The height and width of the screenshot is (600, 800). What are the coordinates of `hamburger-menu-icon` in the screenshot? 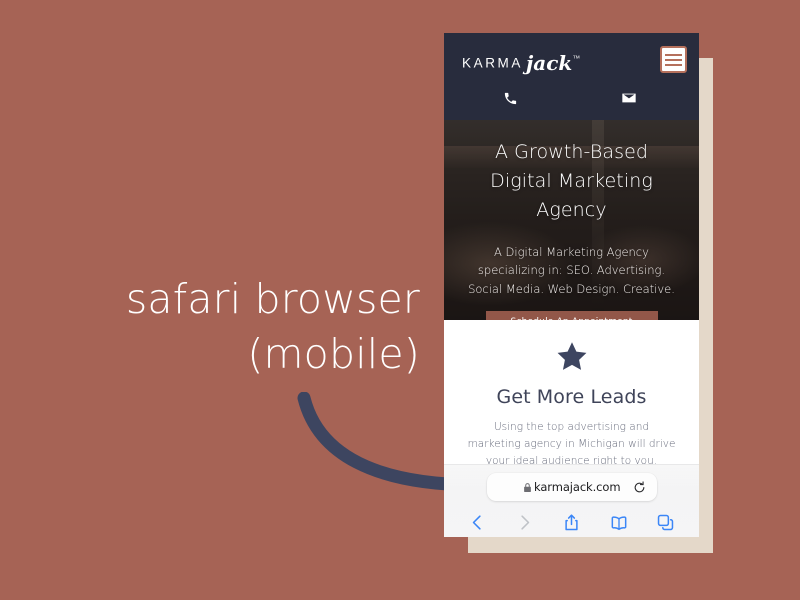 It's located at (673, 59).